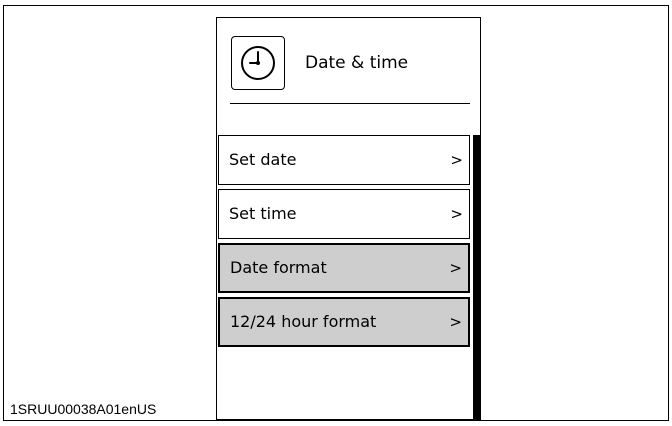  I want to click on menu-item-set-time: Set time >, so click(344, 214).